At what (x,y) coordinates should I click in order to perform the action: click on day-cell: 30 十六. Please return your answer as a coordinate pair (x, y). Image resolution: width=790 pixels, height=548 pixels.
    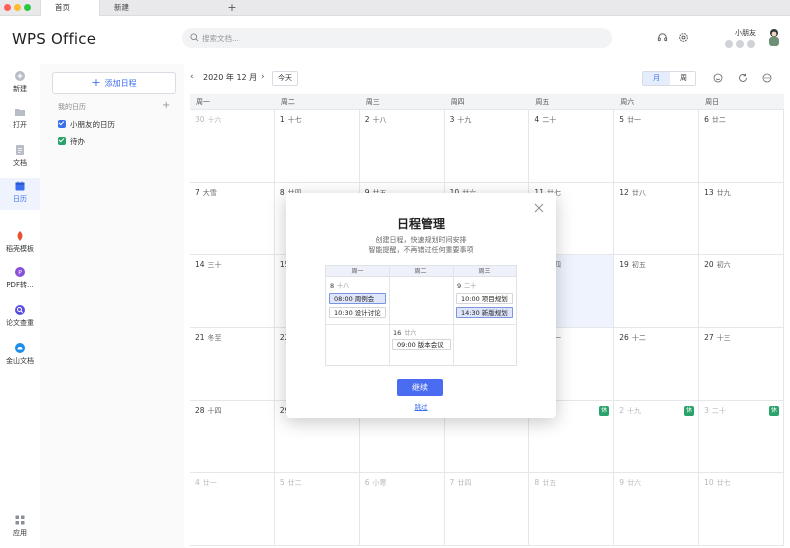
    Looking at the image, I should click on (232, 146).